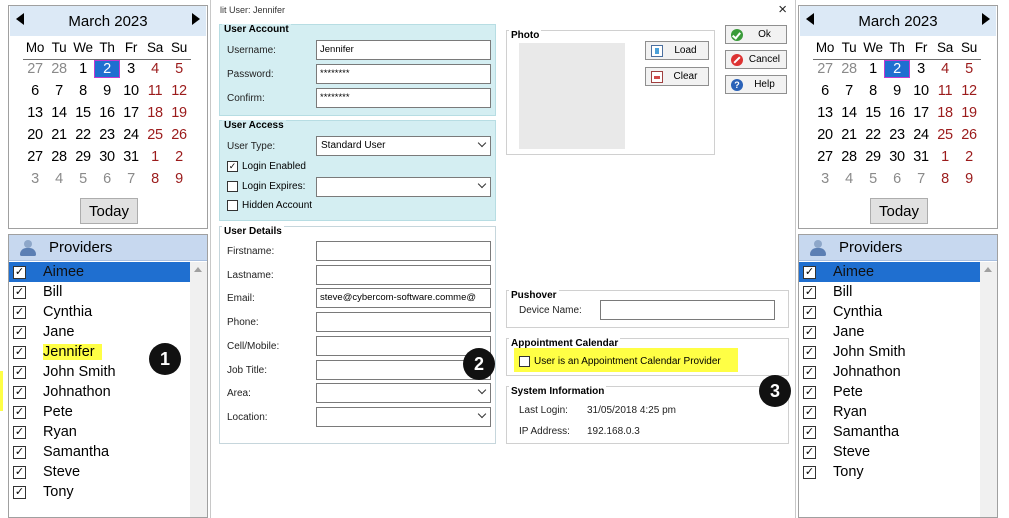  Describe the element at coordinates (155, 113) in the screenshot. I see `calendar-day: 18` at that location.